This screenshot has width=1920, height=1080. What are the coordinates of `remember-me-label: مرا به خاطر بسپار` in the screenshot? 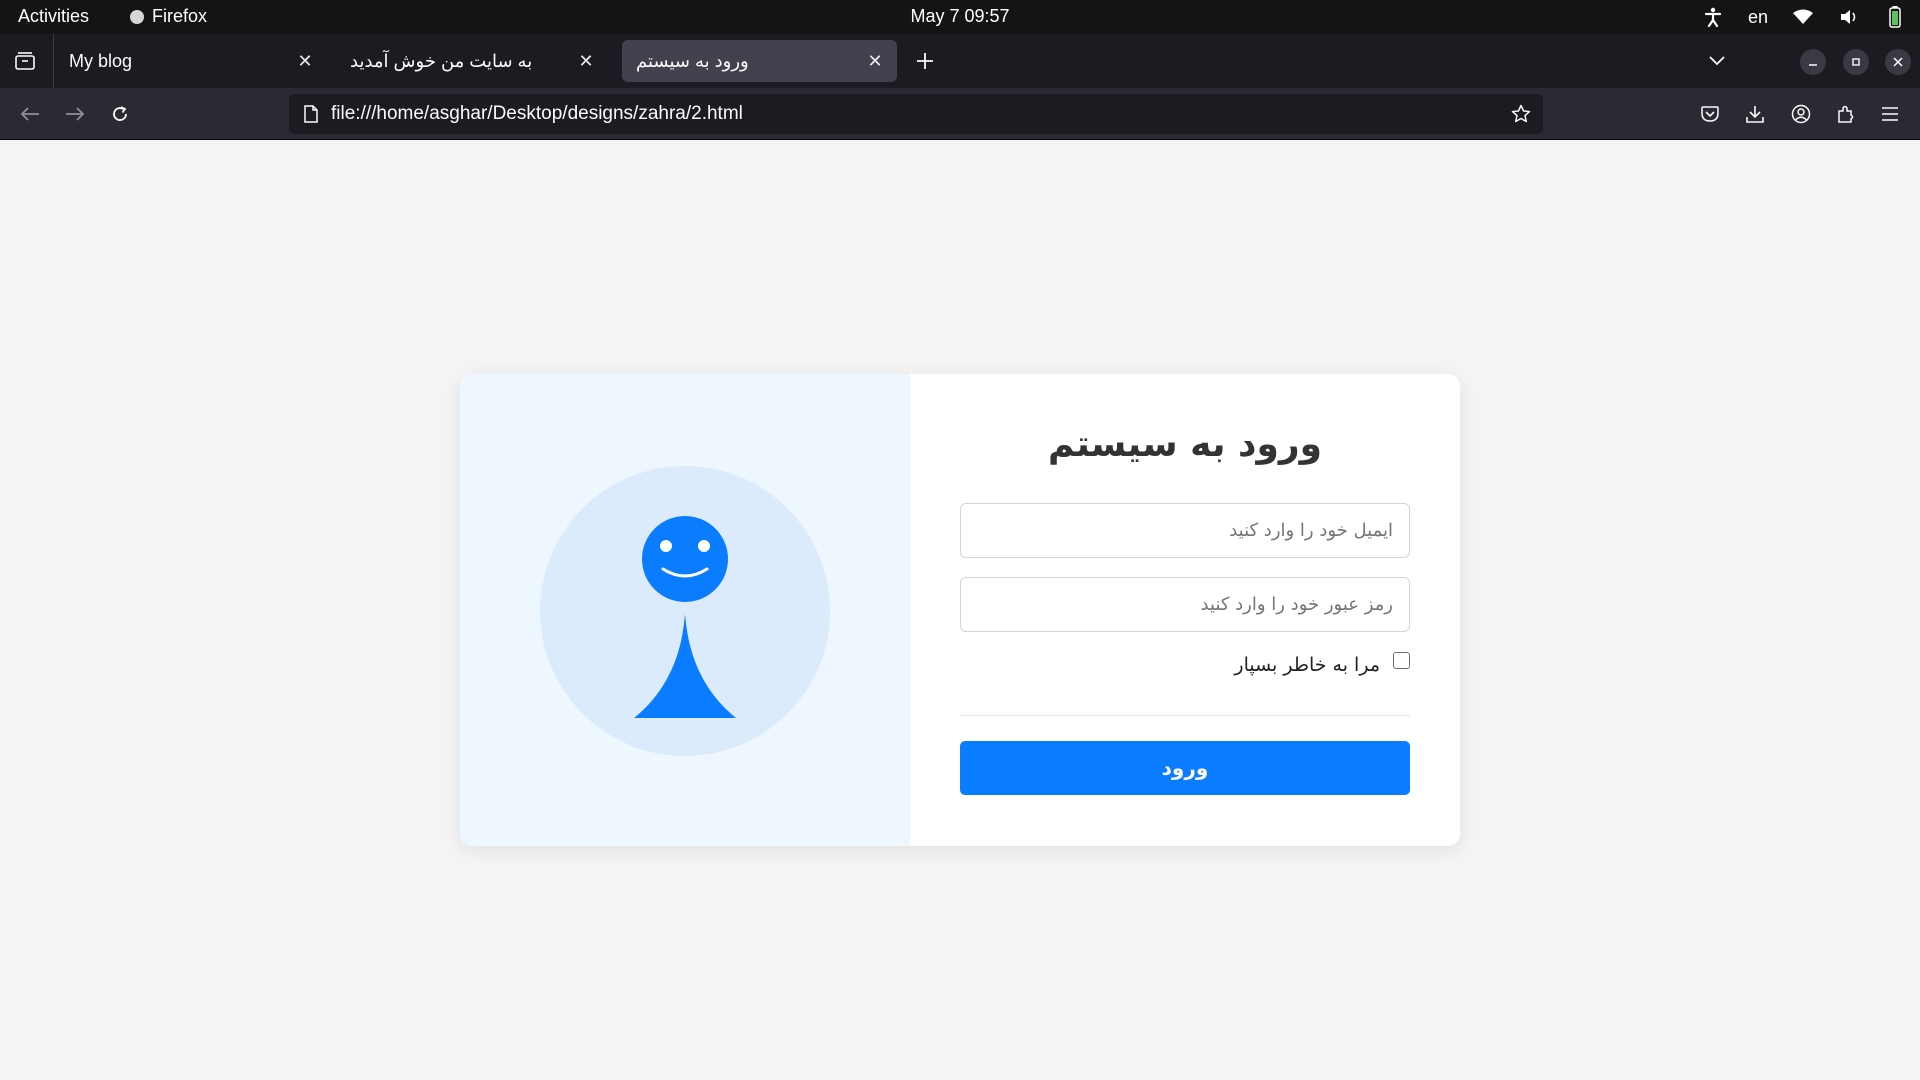 It's located at (1307, 665).